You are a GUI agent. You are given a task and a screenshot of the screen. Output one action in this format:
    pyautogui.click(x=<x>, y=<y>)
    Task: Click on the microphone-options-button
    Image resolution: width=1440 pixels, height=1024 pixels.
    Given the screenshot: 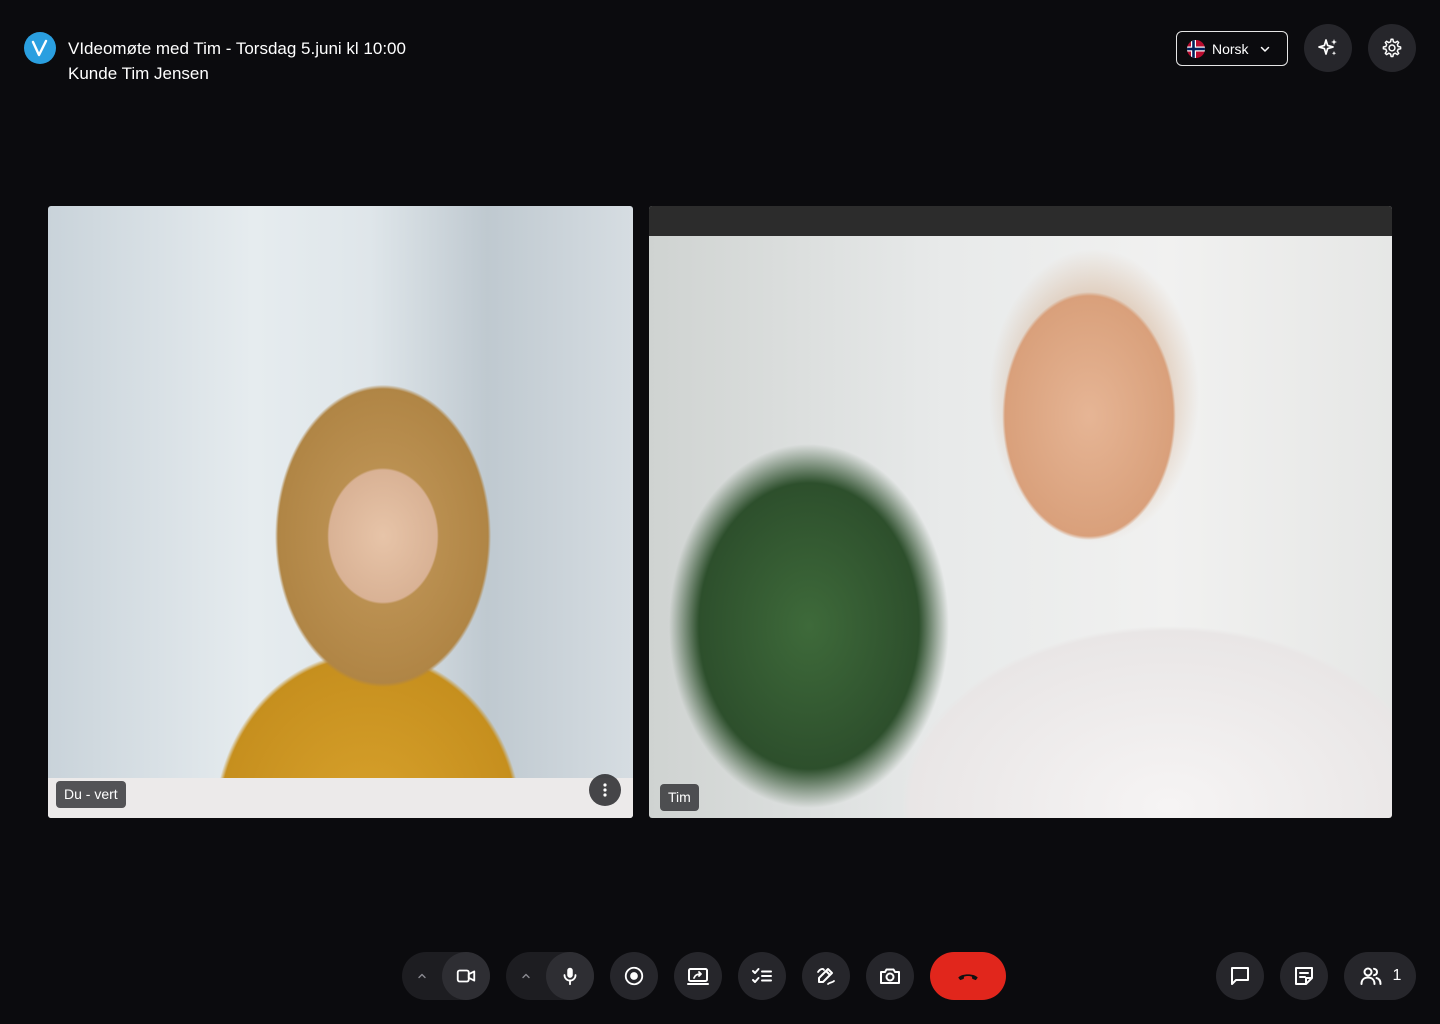 What is the action you would take?
    pyautogui.click(x=526, y=976)
    